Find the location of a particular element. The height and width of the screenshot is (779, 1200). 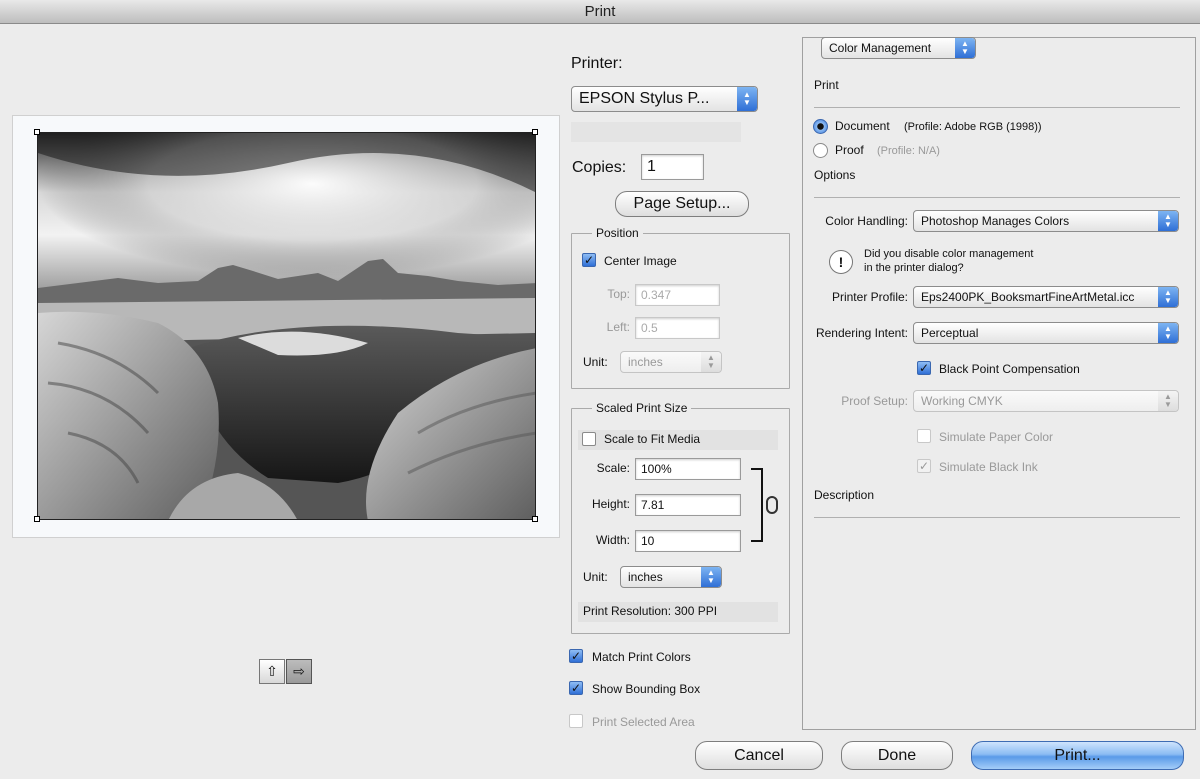

scale-to-fit-label: Scale to Fit Media is located at coordinates (652, 439).